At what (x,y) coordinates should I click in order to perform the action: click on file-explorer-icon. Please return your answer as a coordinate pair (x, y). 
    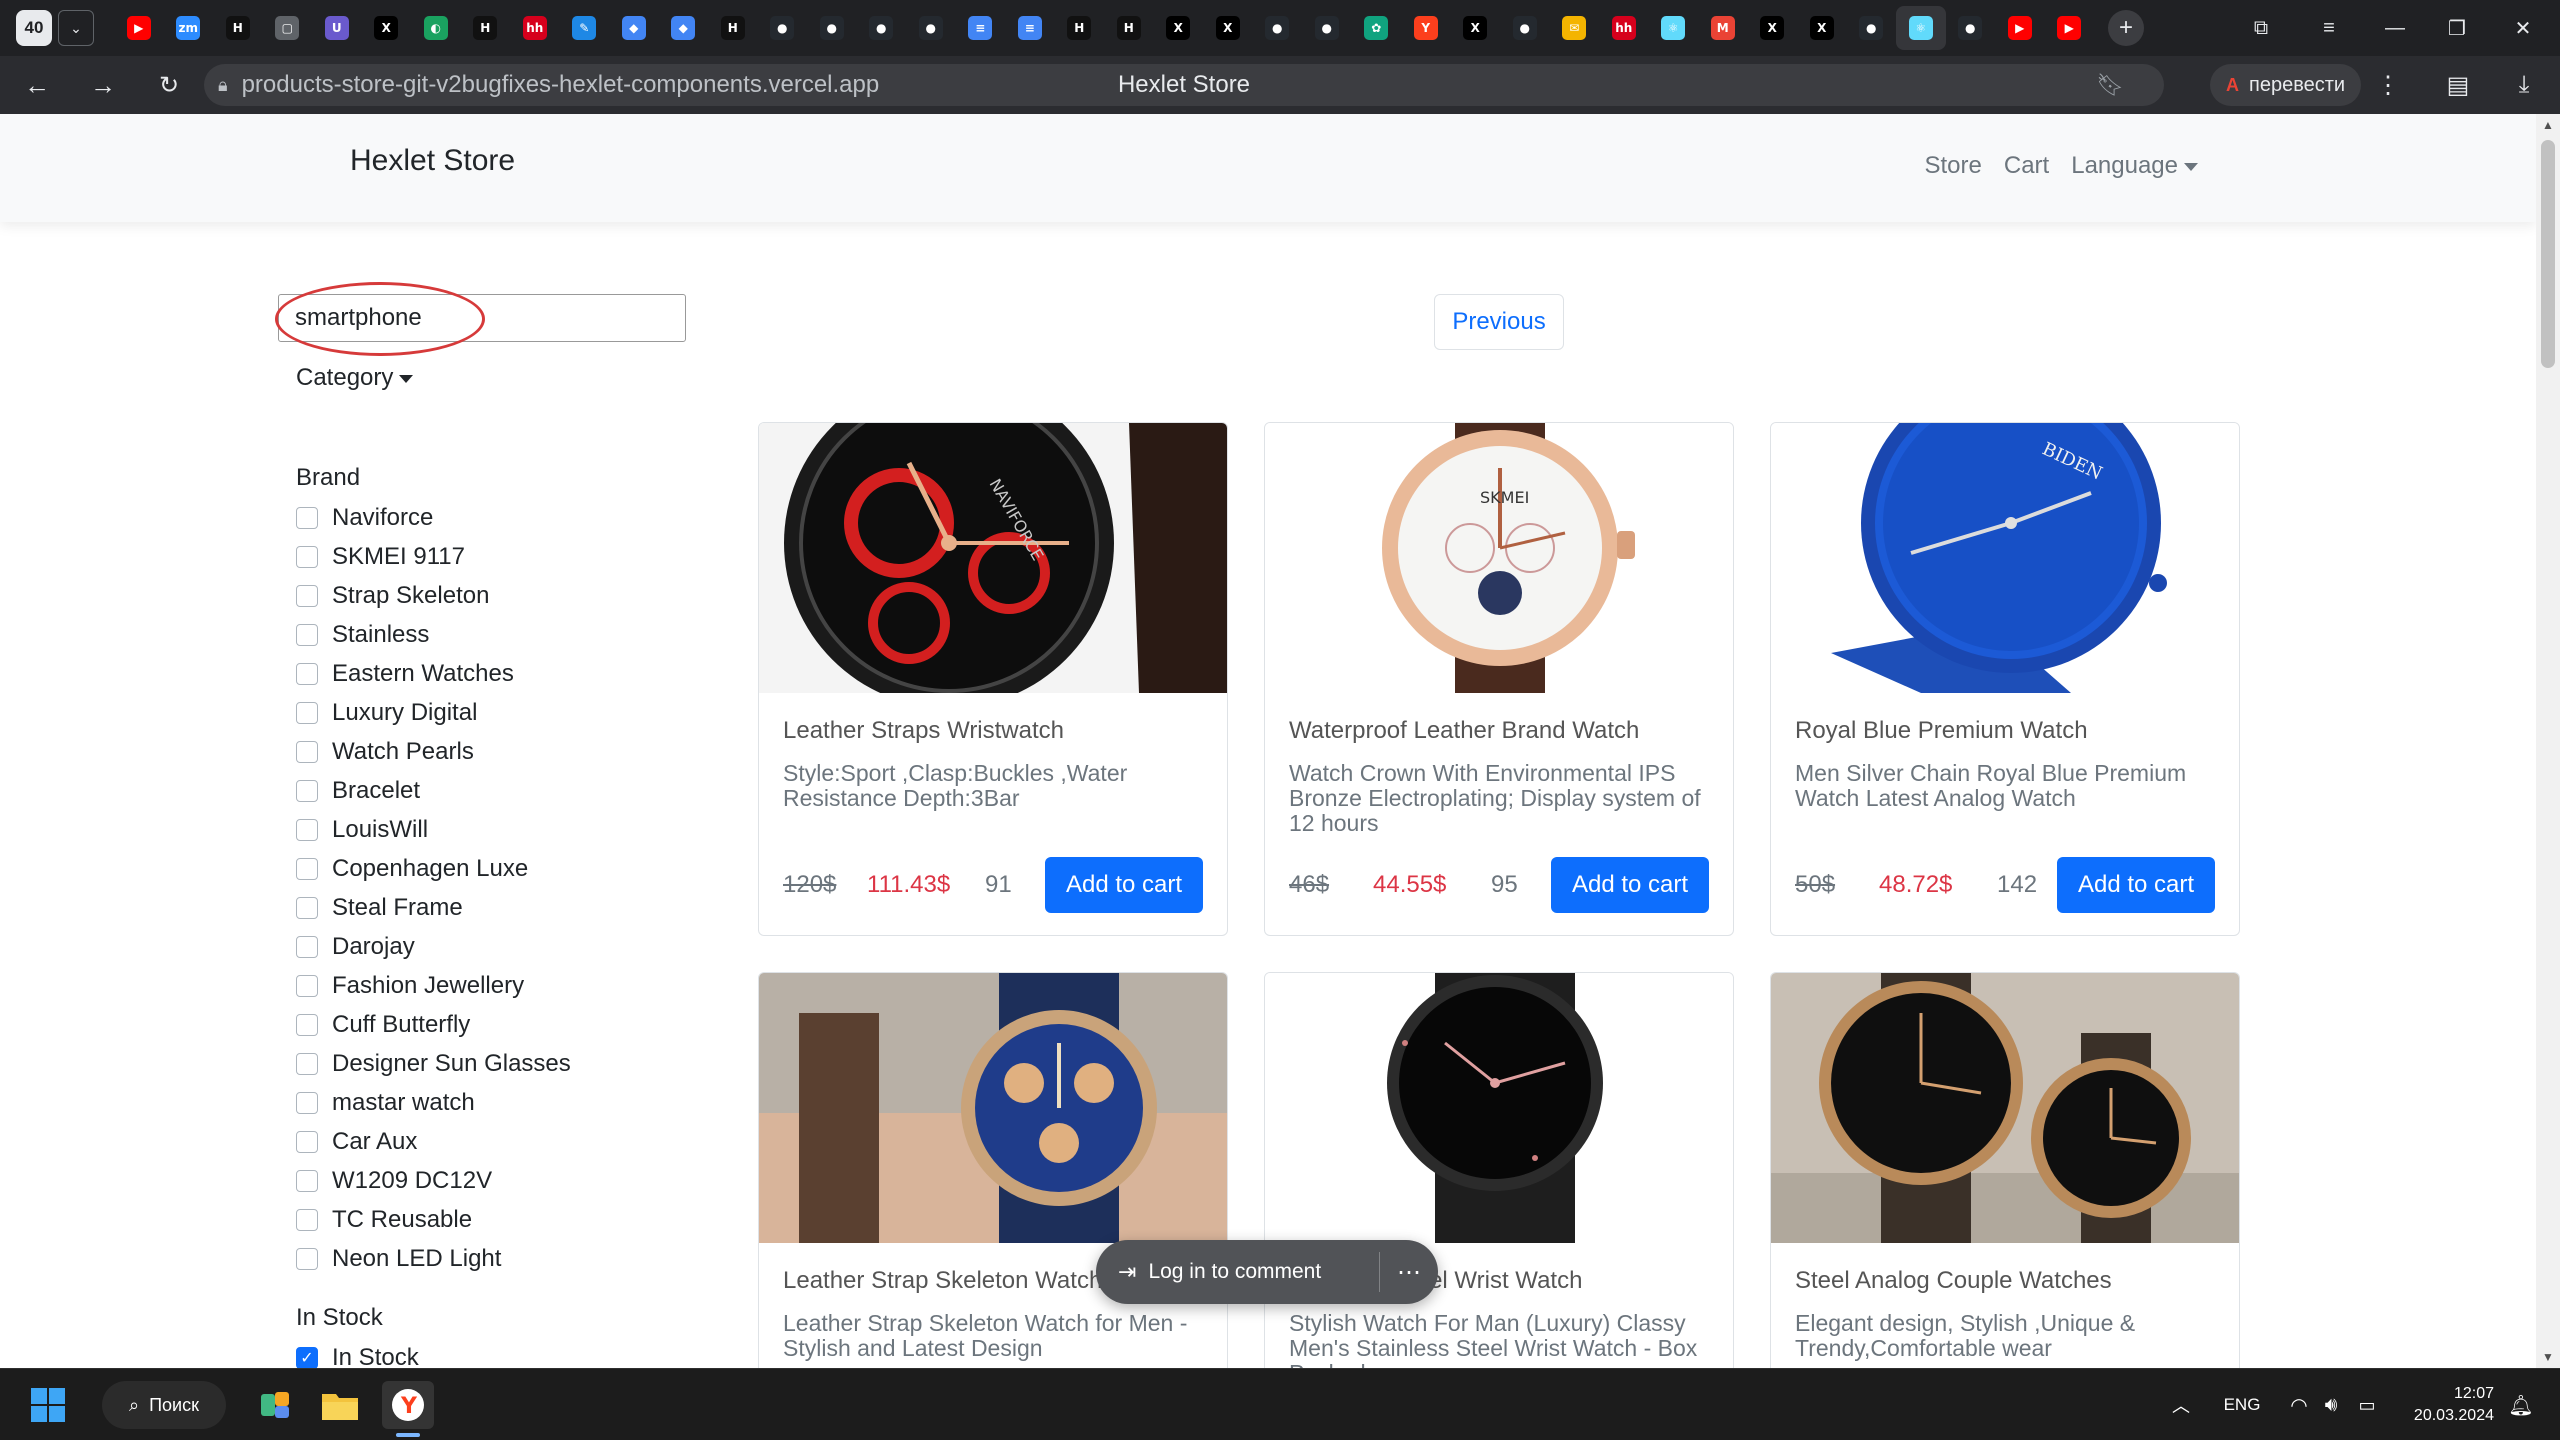
    Looking at the image, I should click on (340, 1405).